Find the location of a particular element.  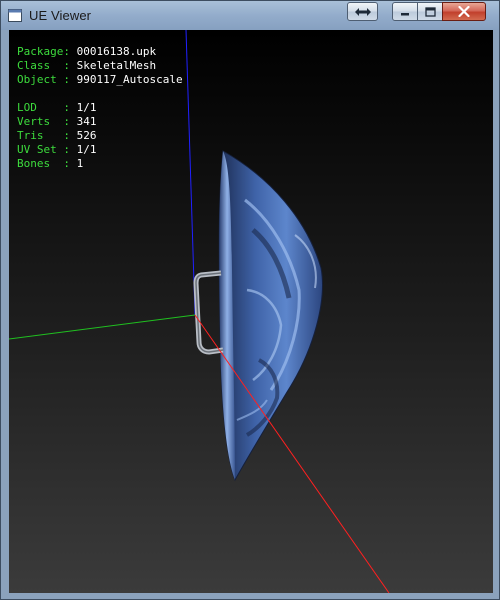

z-axis-line is located at coordinates (190, 173).